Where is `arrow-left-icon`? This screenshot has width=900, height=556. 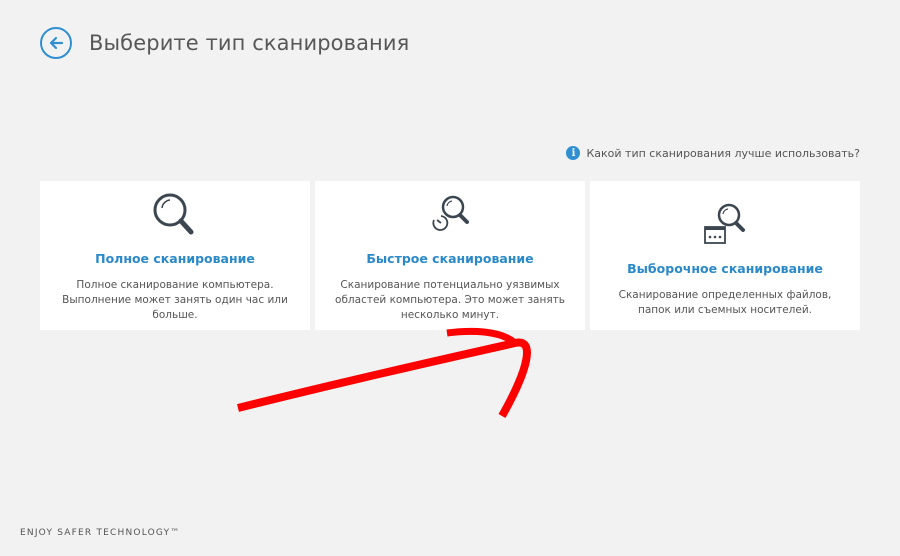 arrow-left-icon is located at coordinates (56, 43).